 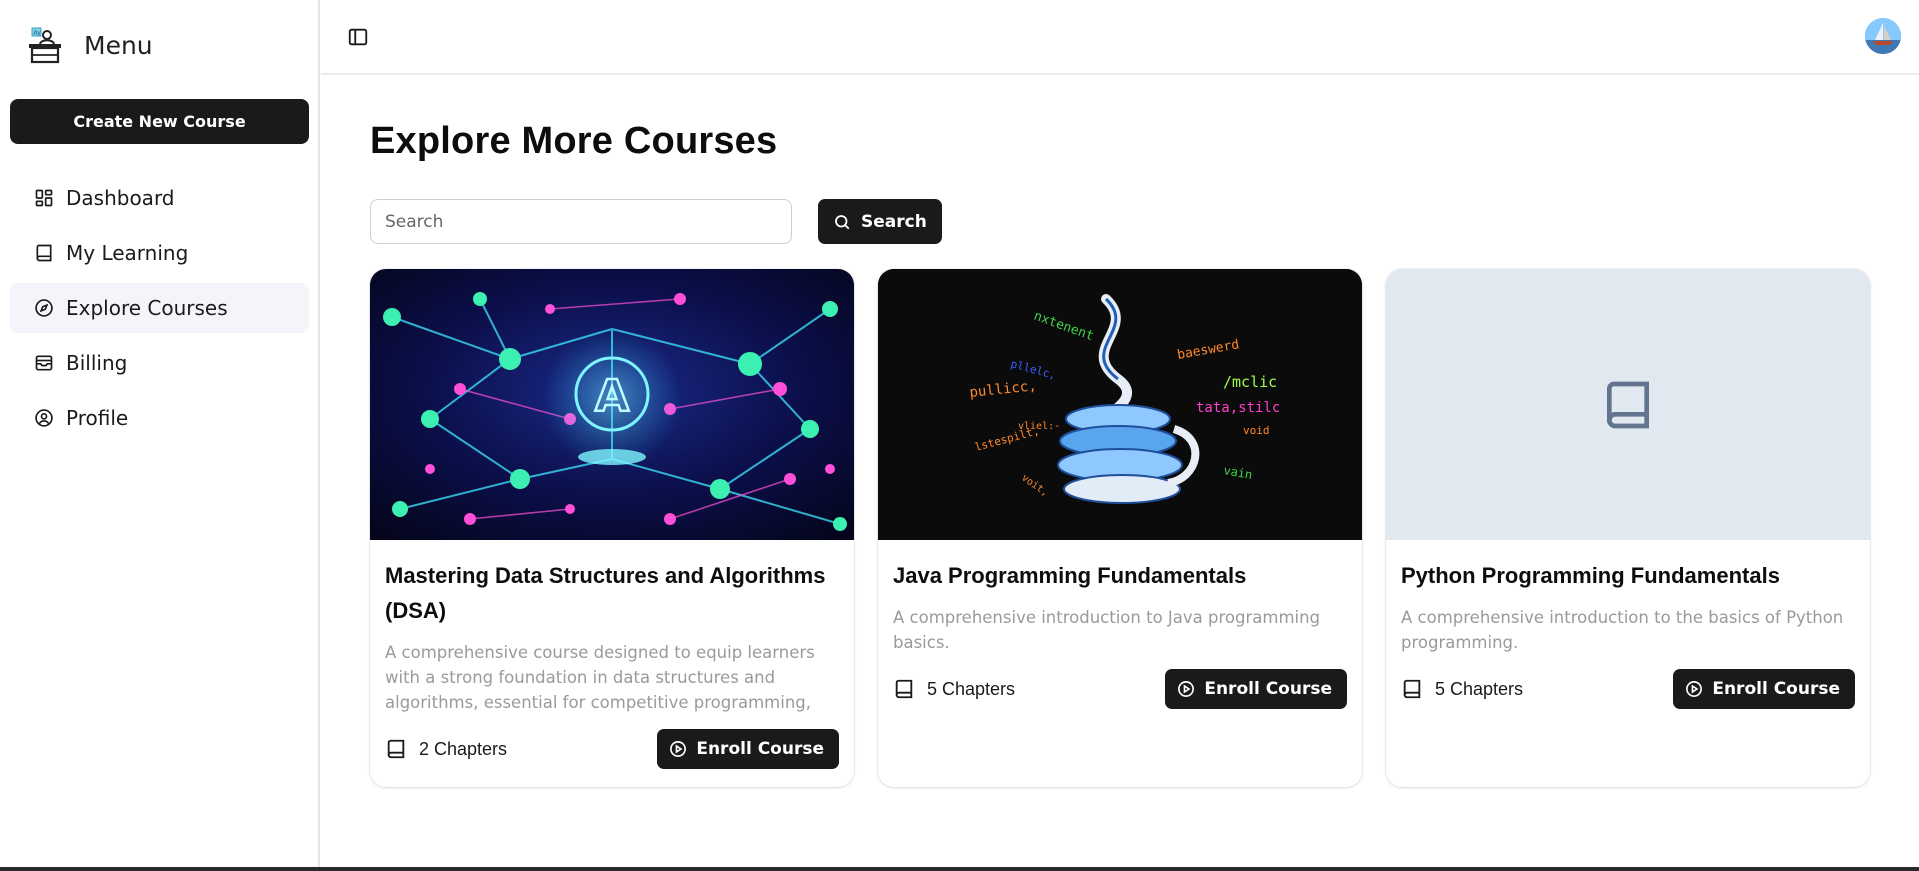 What do you see at coordinates (127, 253) in the screenshot?
I see `sidebar-item-label: My Learning` at bounding box center [127, 253].